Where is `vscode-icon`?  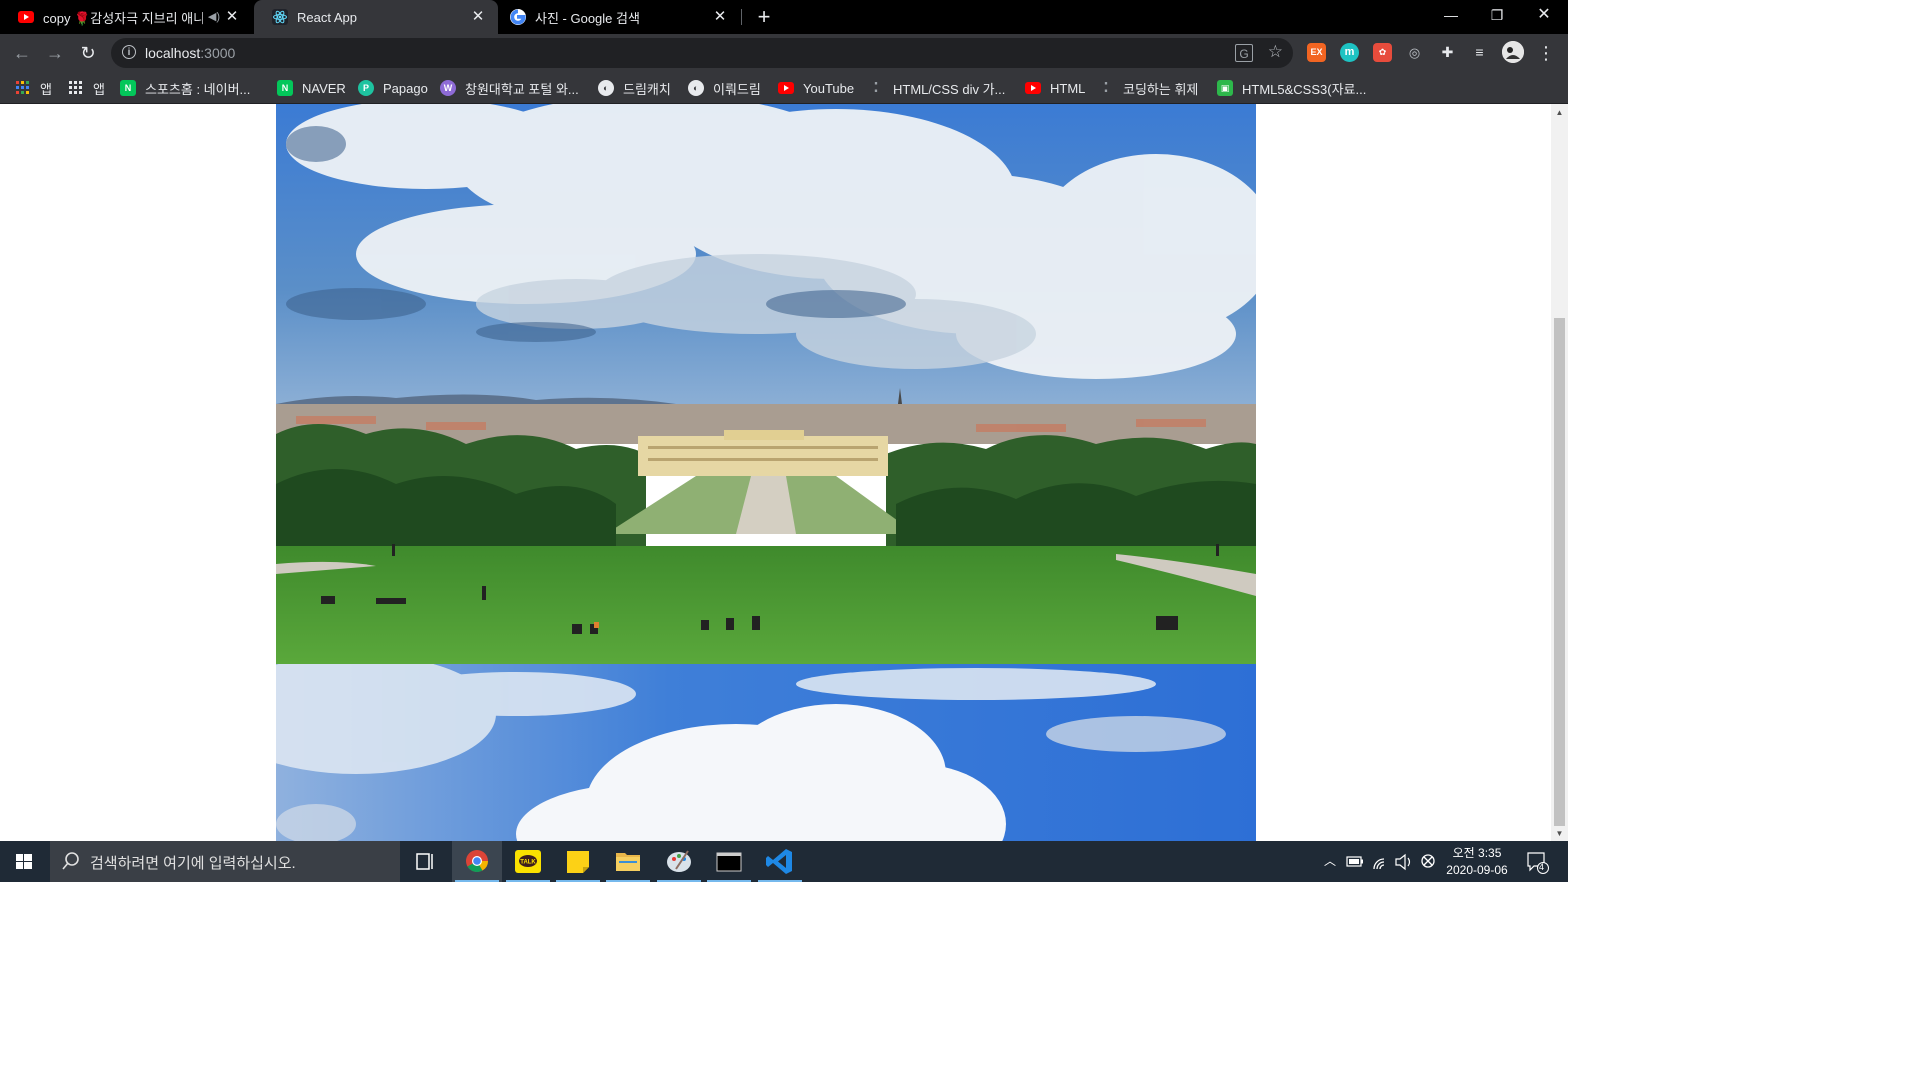
vscode-icon is located at coordinates (779, 861).